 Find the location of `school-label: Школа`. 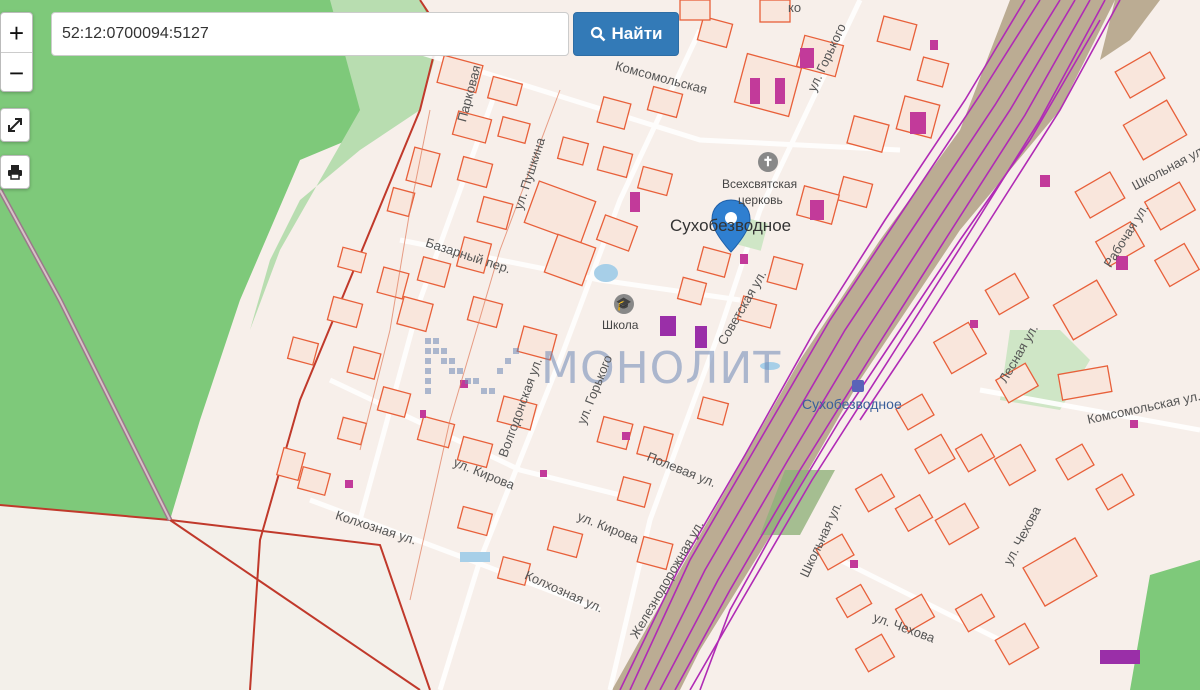

school-label: Школа is located at coordinates (620, 325).